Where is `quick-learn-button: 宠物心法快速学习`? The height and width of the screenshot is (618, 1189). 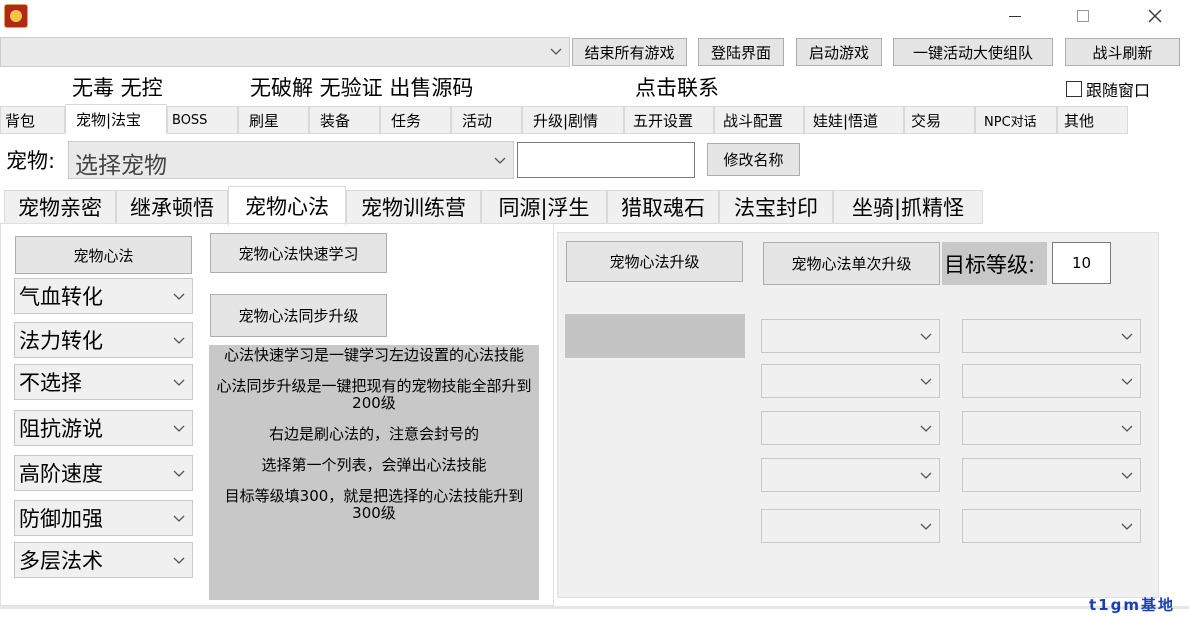 quick-learn-button: 宠物心法快速学习 is located at coordinates (298, 253).